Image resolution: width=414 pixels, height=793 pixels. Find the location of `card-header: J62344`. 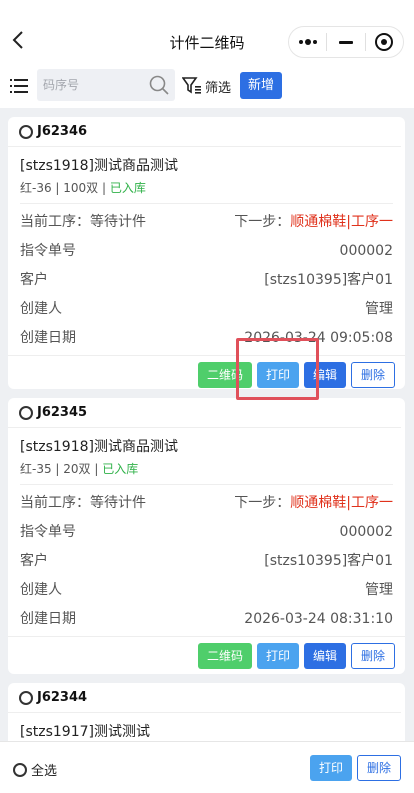

card-header: J62344 is located at coordinates (204, 698).